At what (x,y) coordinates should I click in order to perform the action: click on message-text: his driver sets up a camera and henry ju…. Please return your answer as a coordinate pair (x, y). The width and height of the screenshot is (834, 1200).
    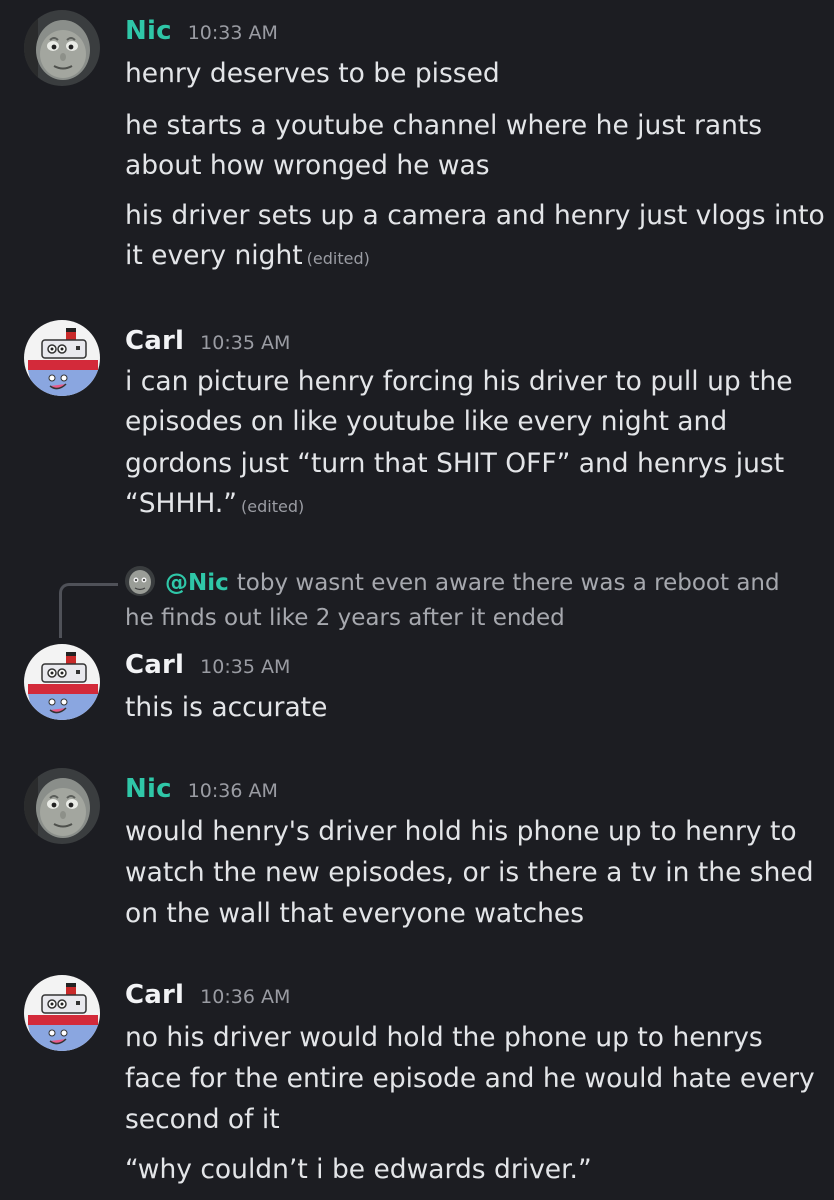
    Looking at the image, I should click on (475, 215).